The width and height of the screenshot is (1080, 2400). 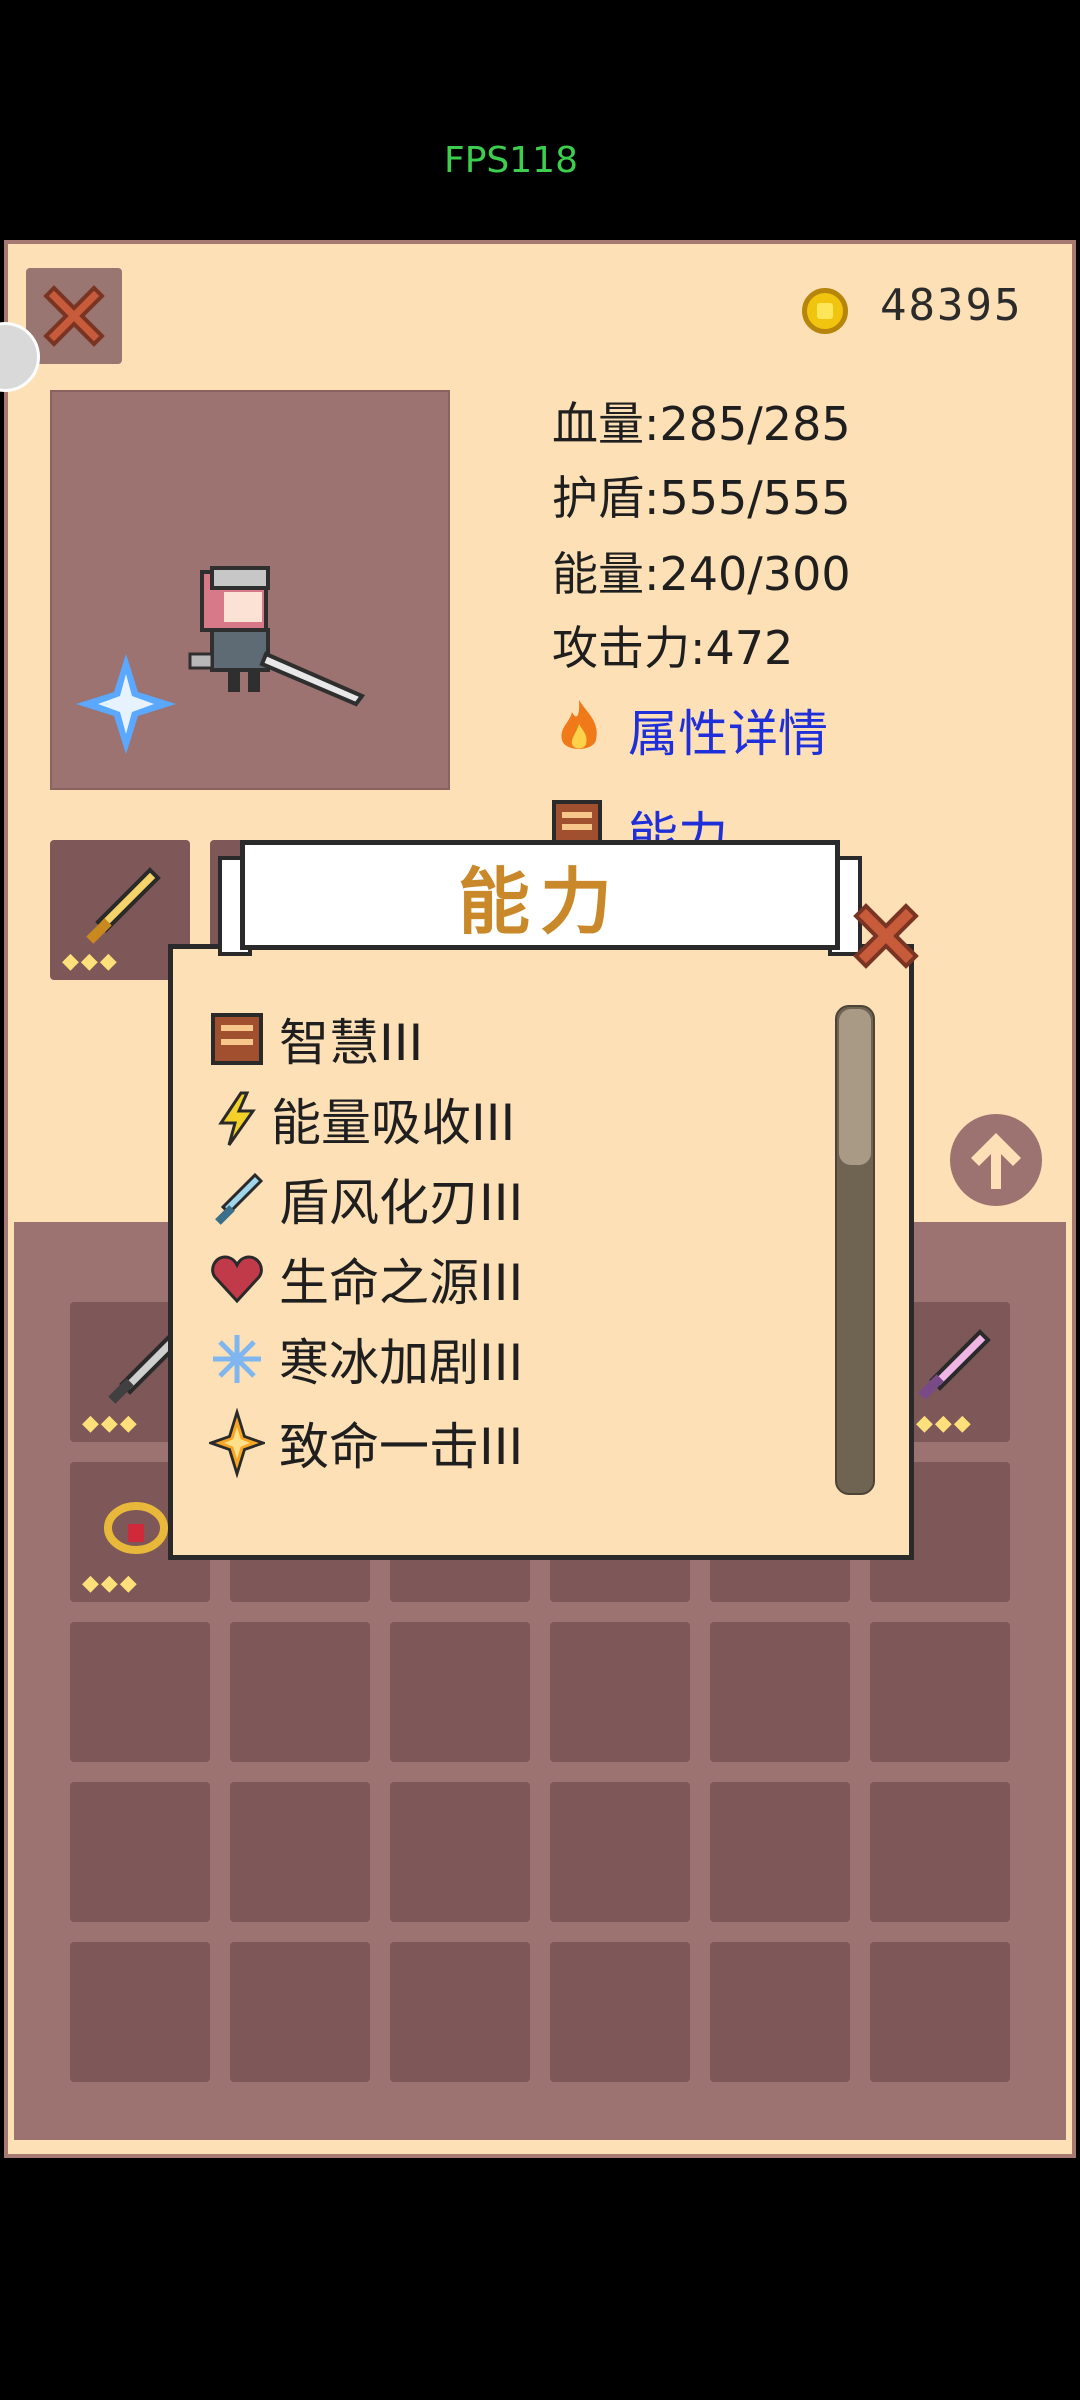 What do you see at coordinates (825, 311) in the screenshot?
I see `coin-icon` at bounding box center [825, 311].